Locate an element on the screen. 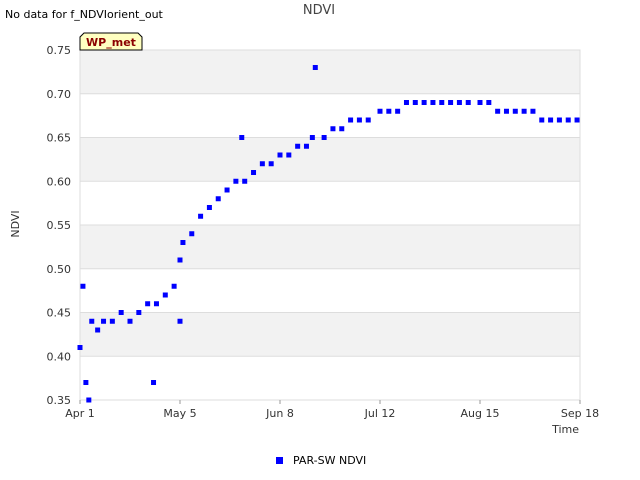  wp-met-badge: WP_met is located at coordinates (111, 41).